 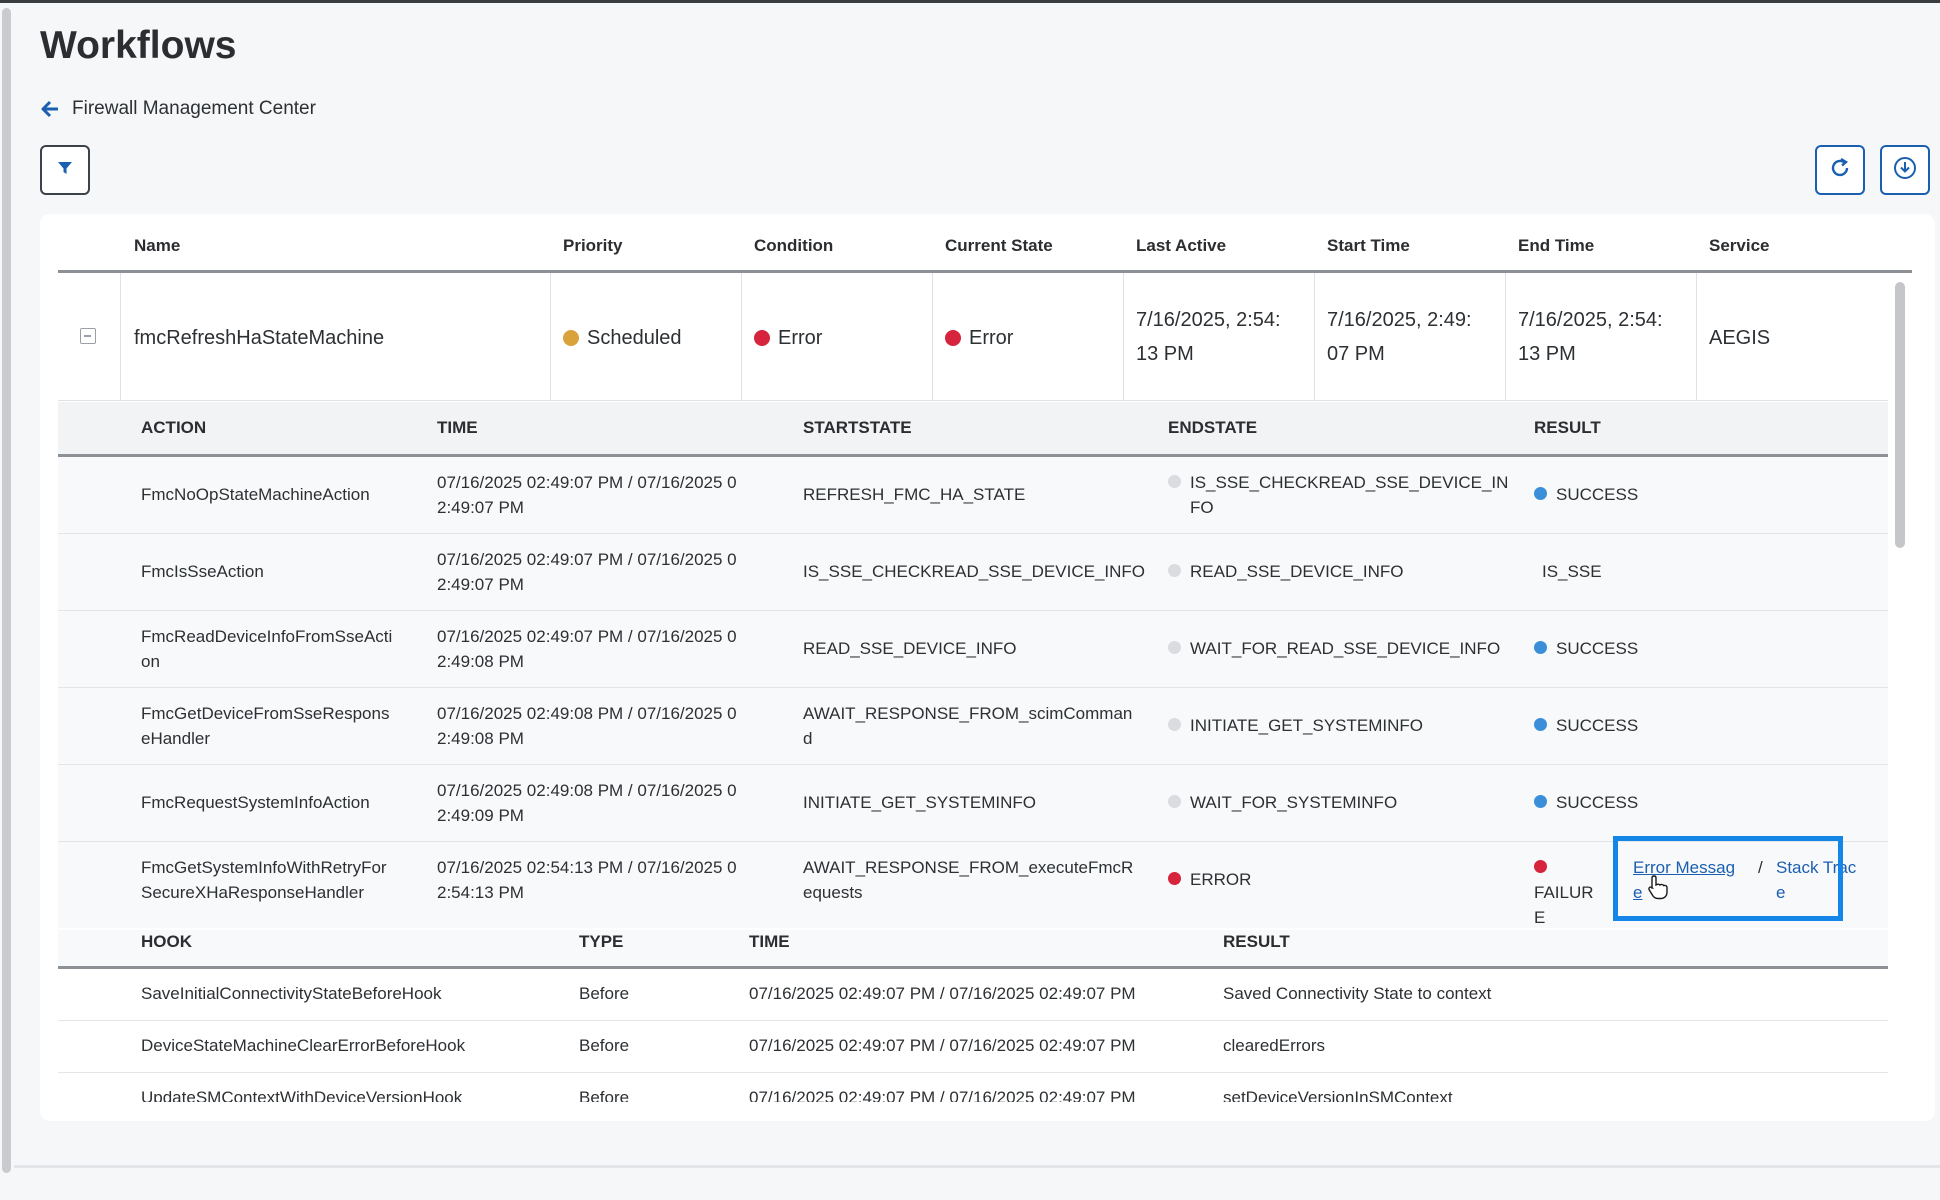 I want to click on action-startstate: AWAIT_RESPONSE_FROM_scimComman d, so click(x=968, y=726).